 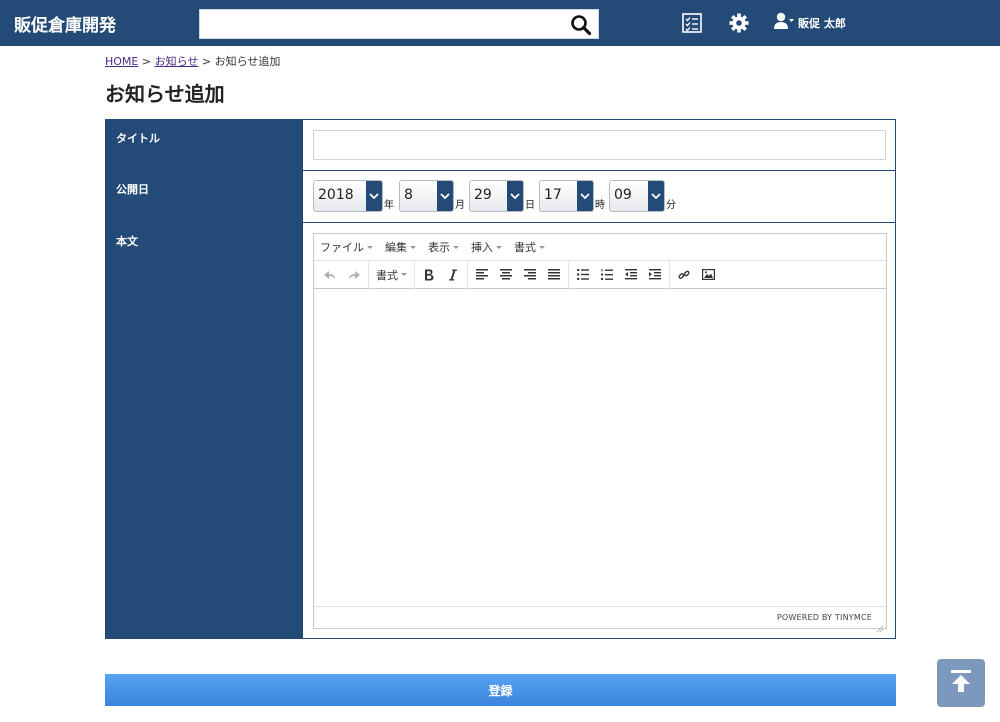 What do you see at coordinates (460, 205) in the screenshot?
I see `month-unit: 月` at bounding box center [460, 205].